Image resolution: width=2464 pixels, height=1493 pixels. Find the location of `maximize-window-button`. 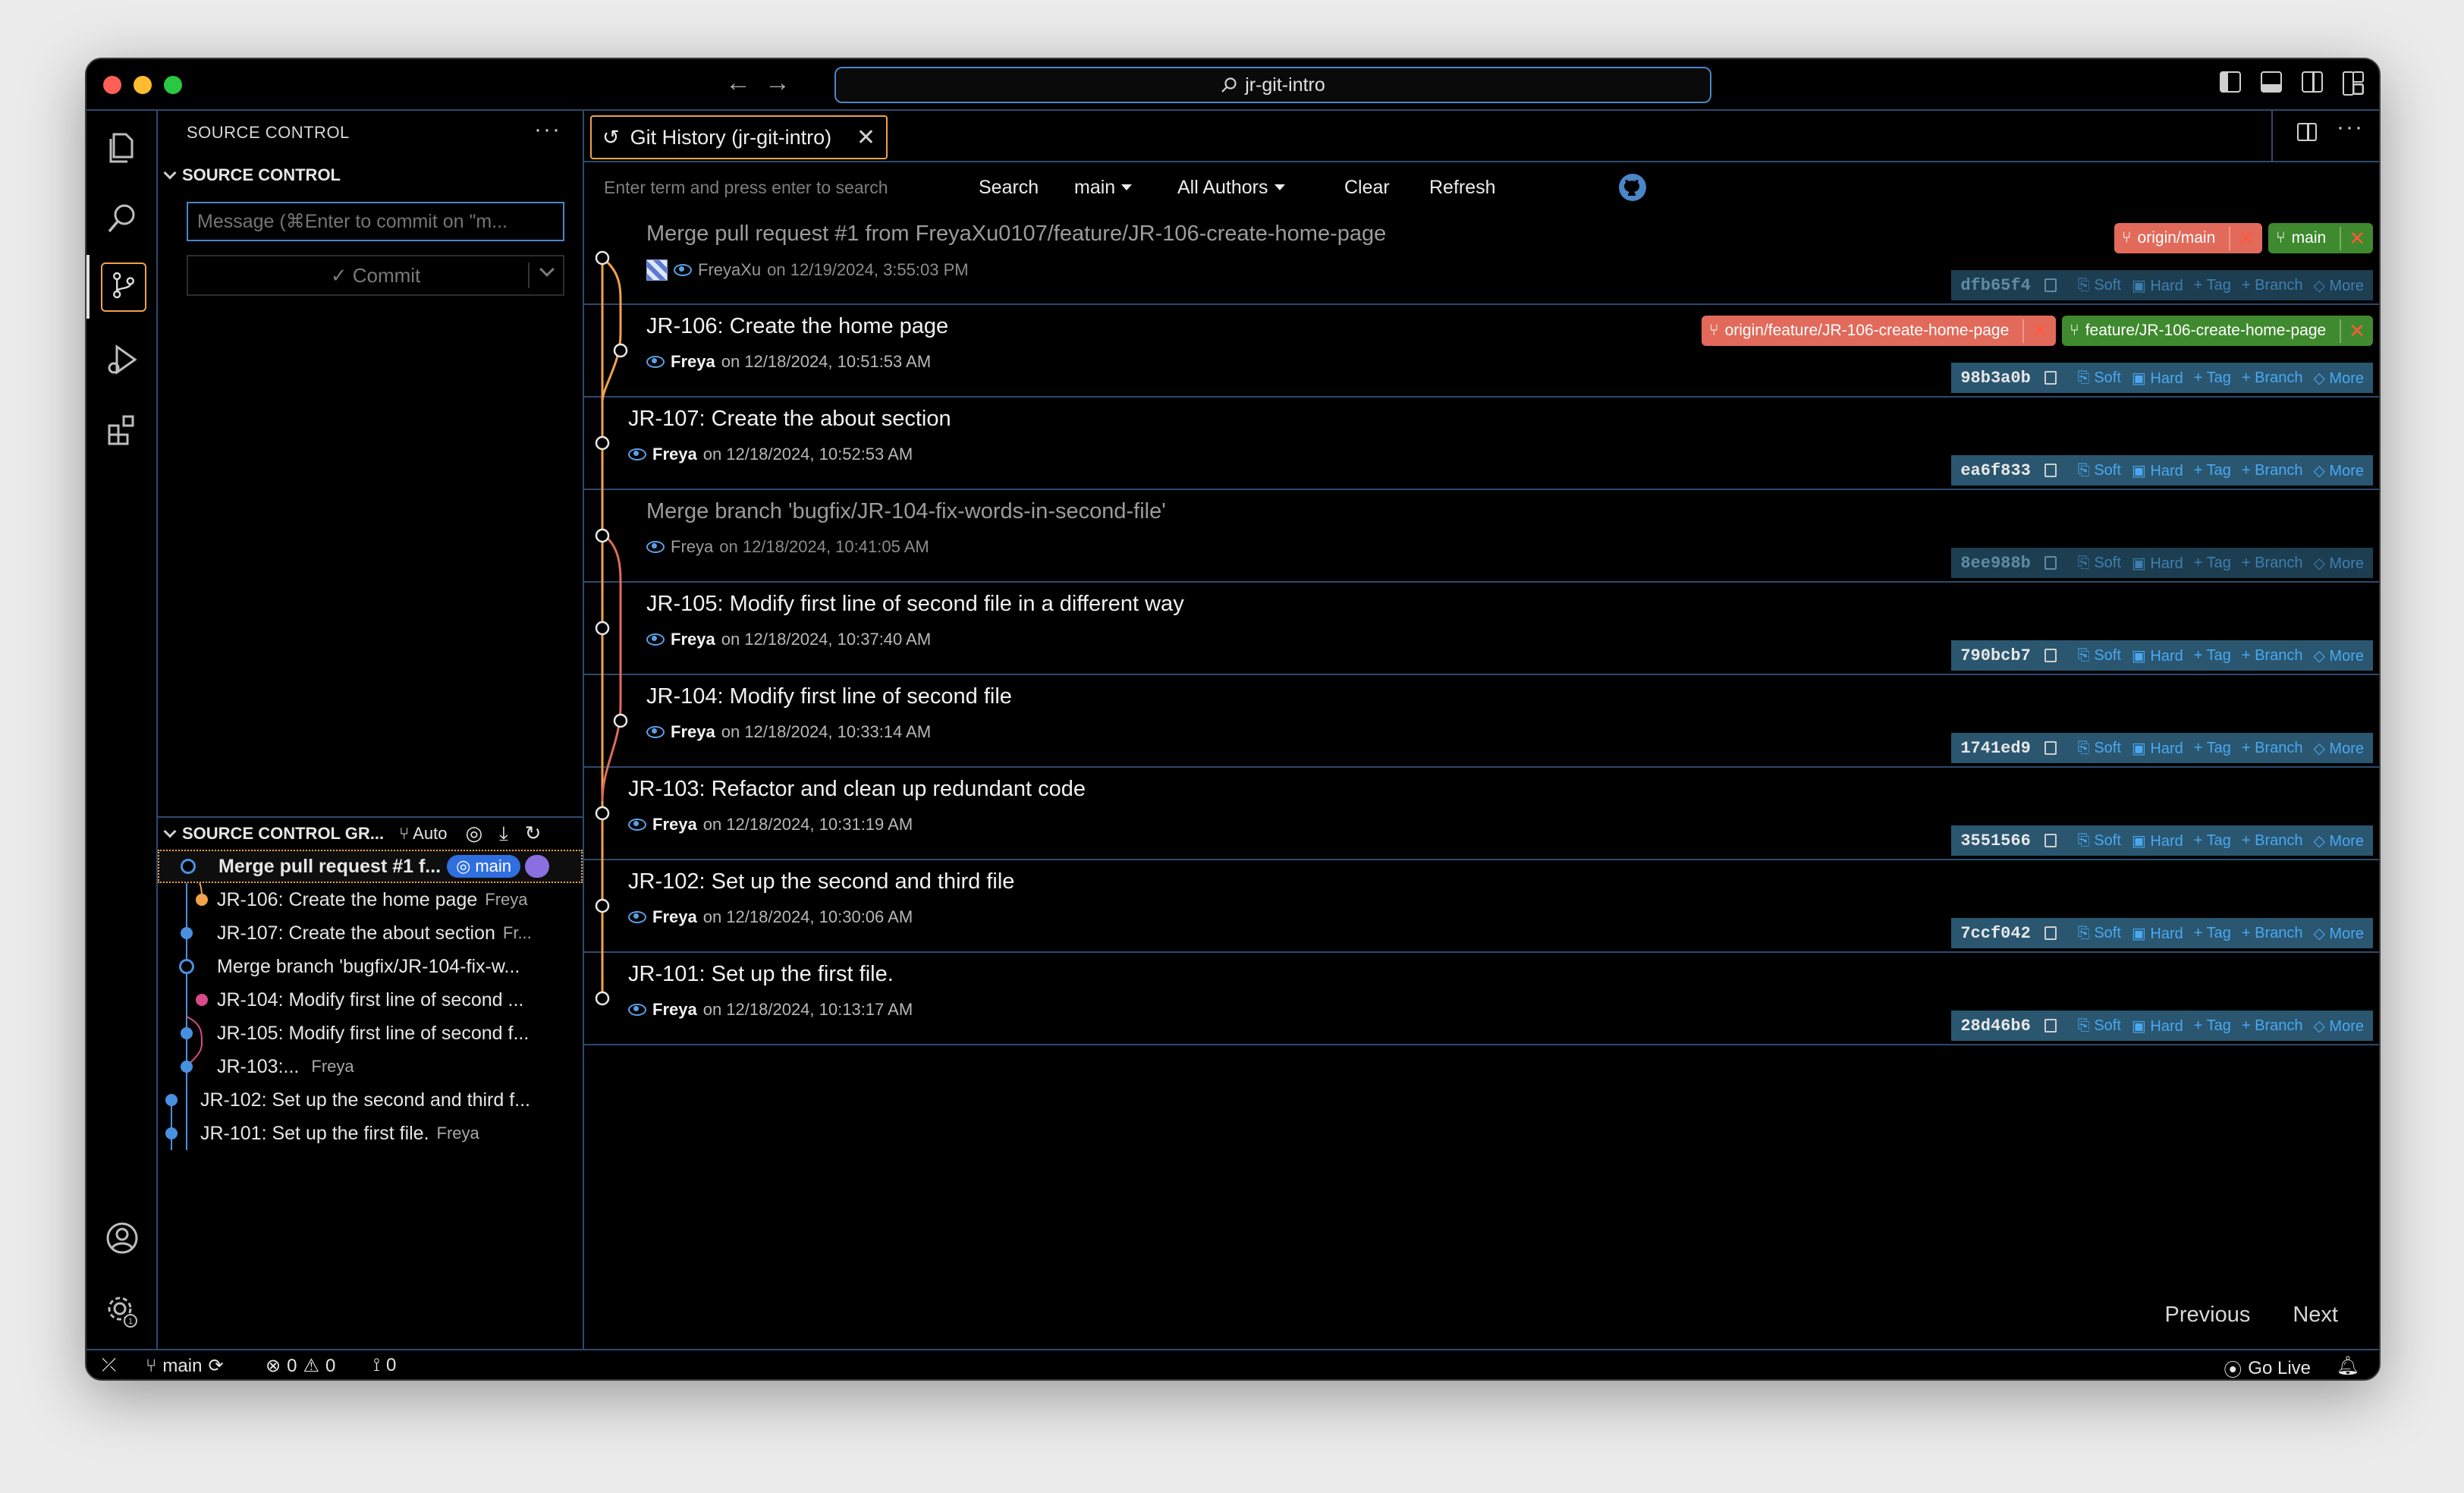

maximize-window-button is located at coordinates (173, 85).